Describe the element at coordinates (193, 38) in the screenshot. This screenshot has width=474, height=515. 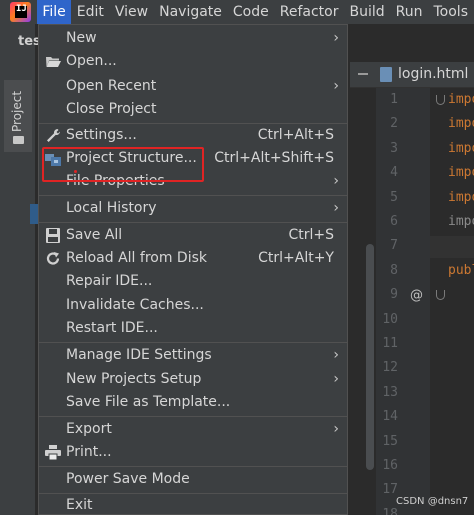
I see `menu-item-new: New ›` at that location.